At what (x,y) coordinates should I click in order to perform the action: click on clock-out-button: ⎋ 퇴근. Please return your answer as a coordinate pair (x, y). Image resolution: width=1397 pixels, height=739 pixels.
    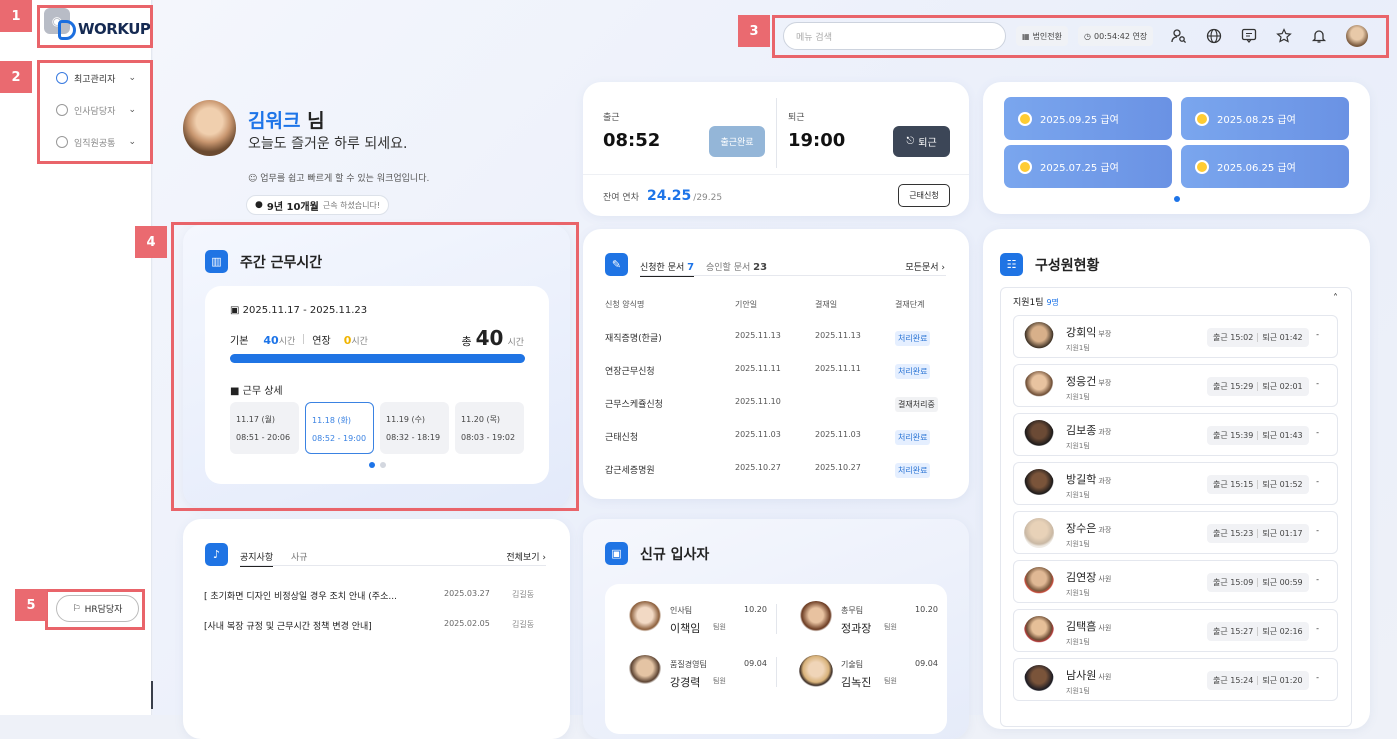
    Looking at the image, I should click on (921, 141).